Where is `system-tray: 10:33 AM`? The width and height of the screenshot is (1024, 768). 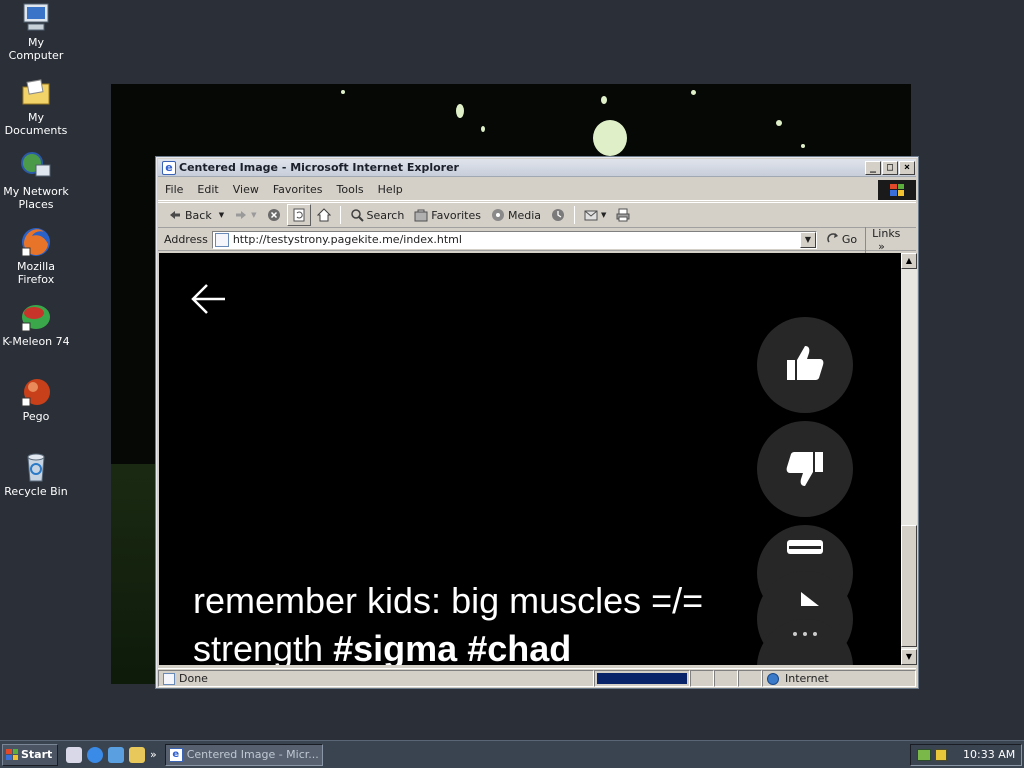
system-tray: 10:33 AM is located at coordinates (966, 754).